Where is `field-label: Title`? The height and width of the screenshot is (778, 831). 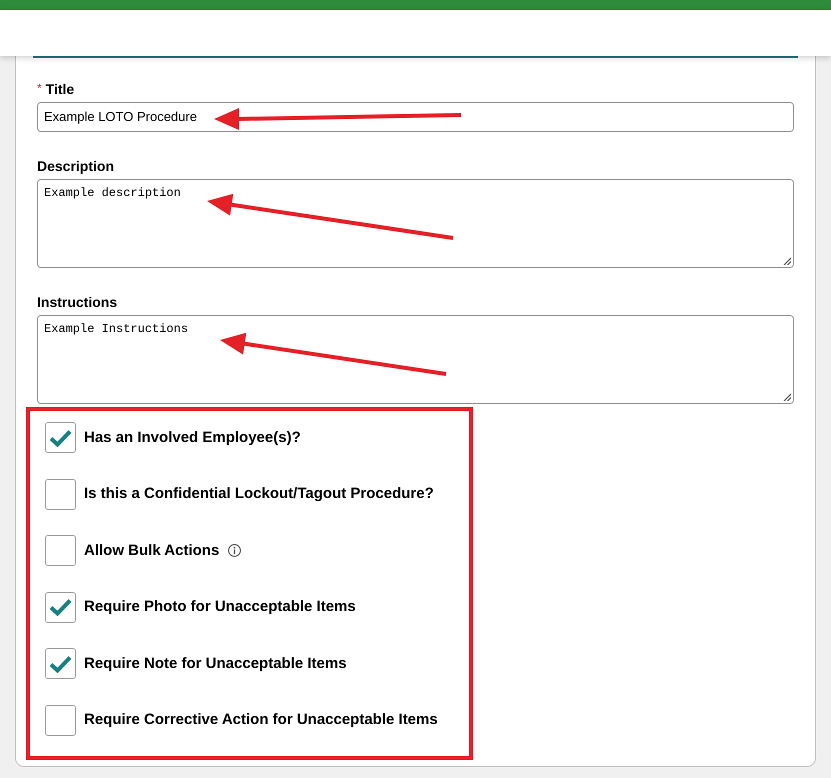 field-label: Title is located at coordinates (60, 89).